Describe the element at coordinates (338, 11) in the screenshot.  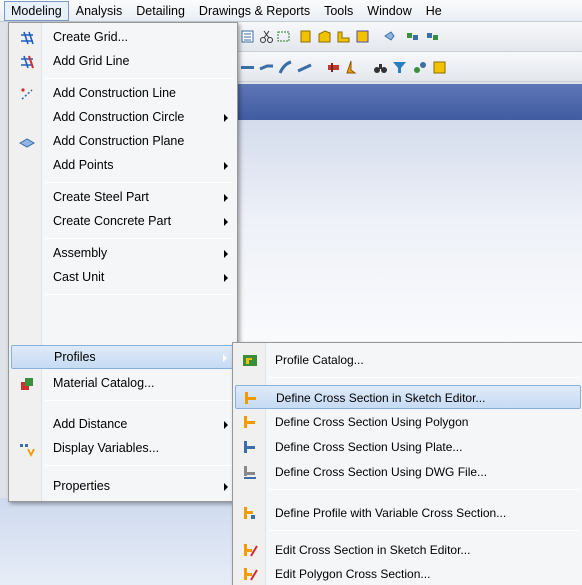
I see `menu-tools: Tools` at that location.